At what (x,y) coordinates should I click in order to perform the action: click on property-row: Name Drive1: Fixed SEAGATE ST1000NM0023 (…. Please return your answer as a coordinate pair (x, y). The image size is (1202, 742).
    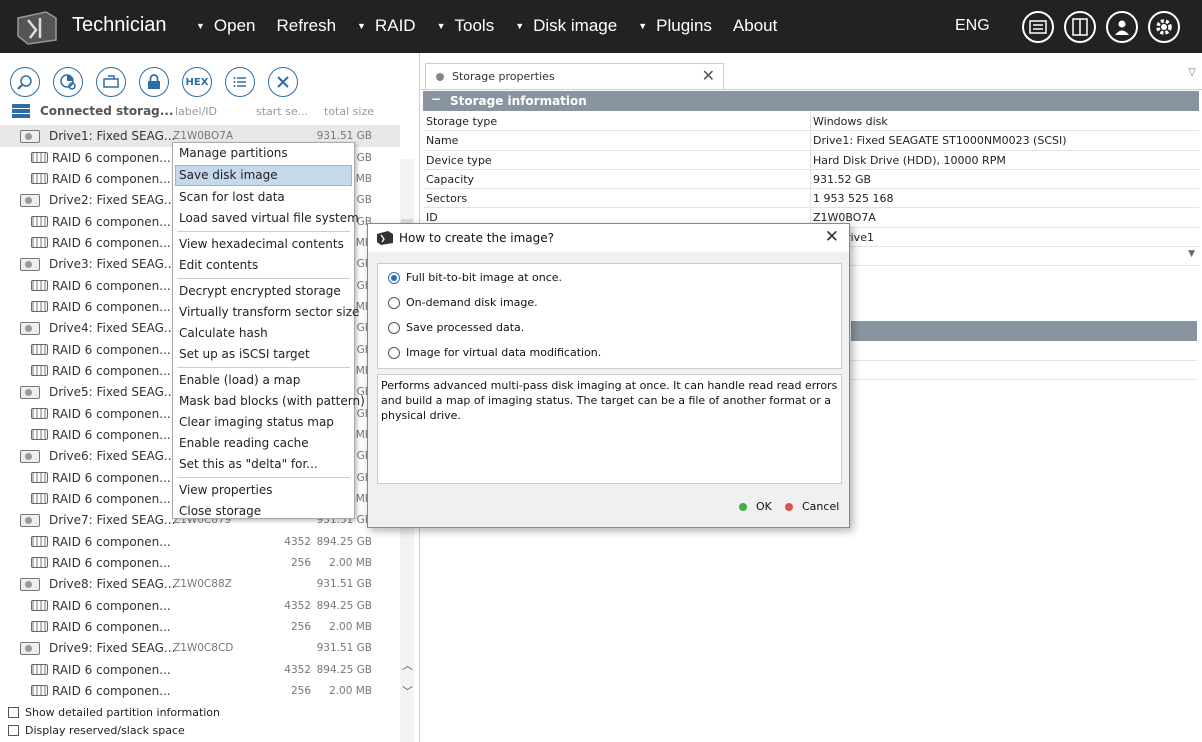
    Looking at the image, I should click on (811, 141).